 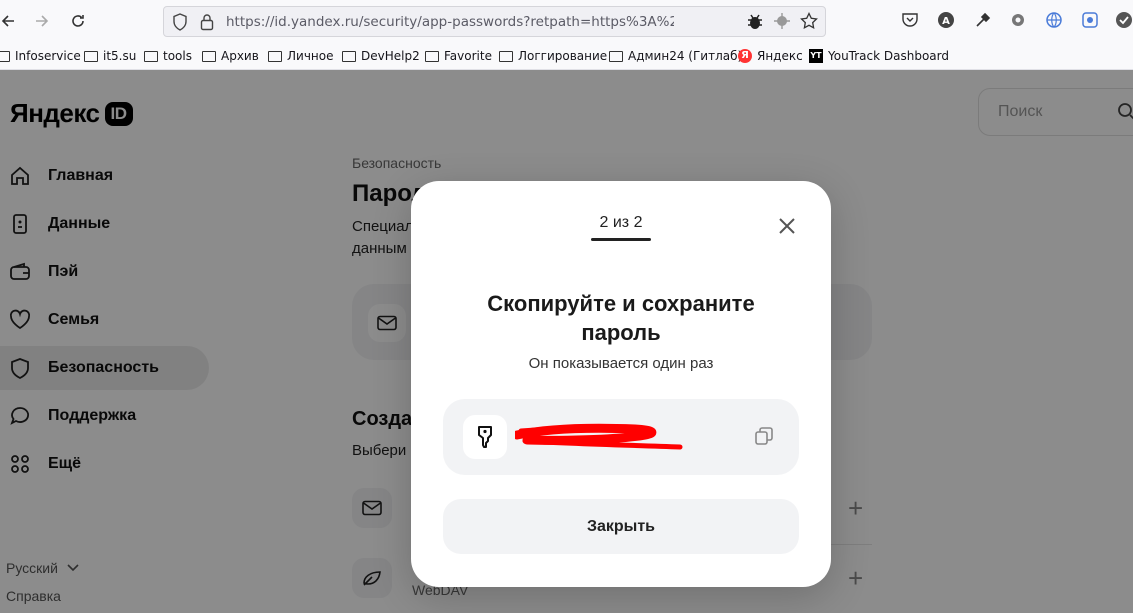 What do you see at coordinates (782, 23) in the screenshot?
I see `extension-icon` at bounding box center [782, 23].